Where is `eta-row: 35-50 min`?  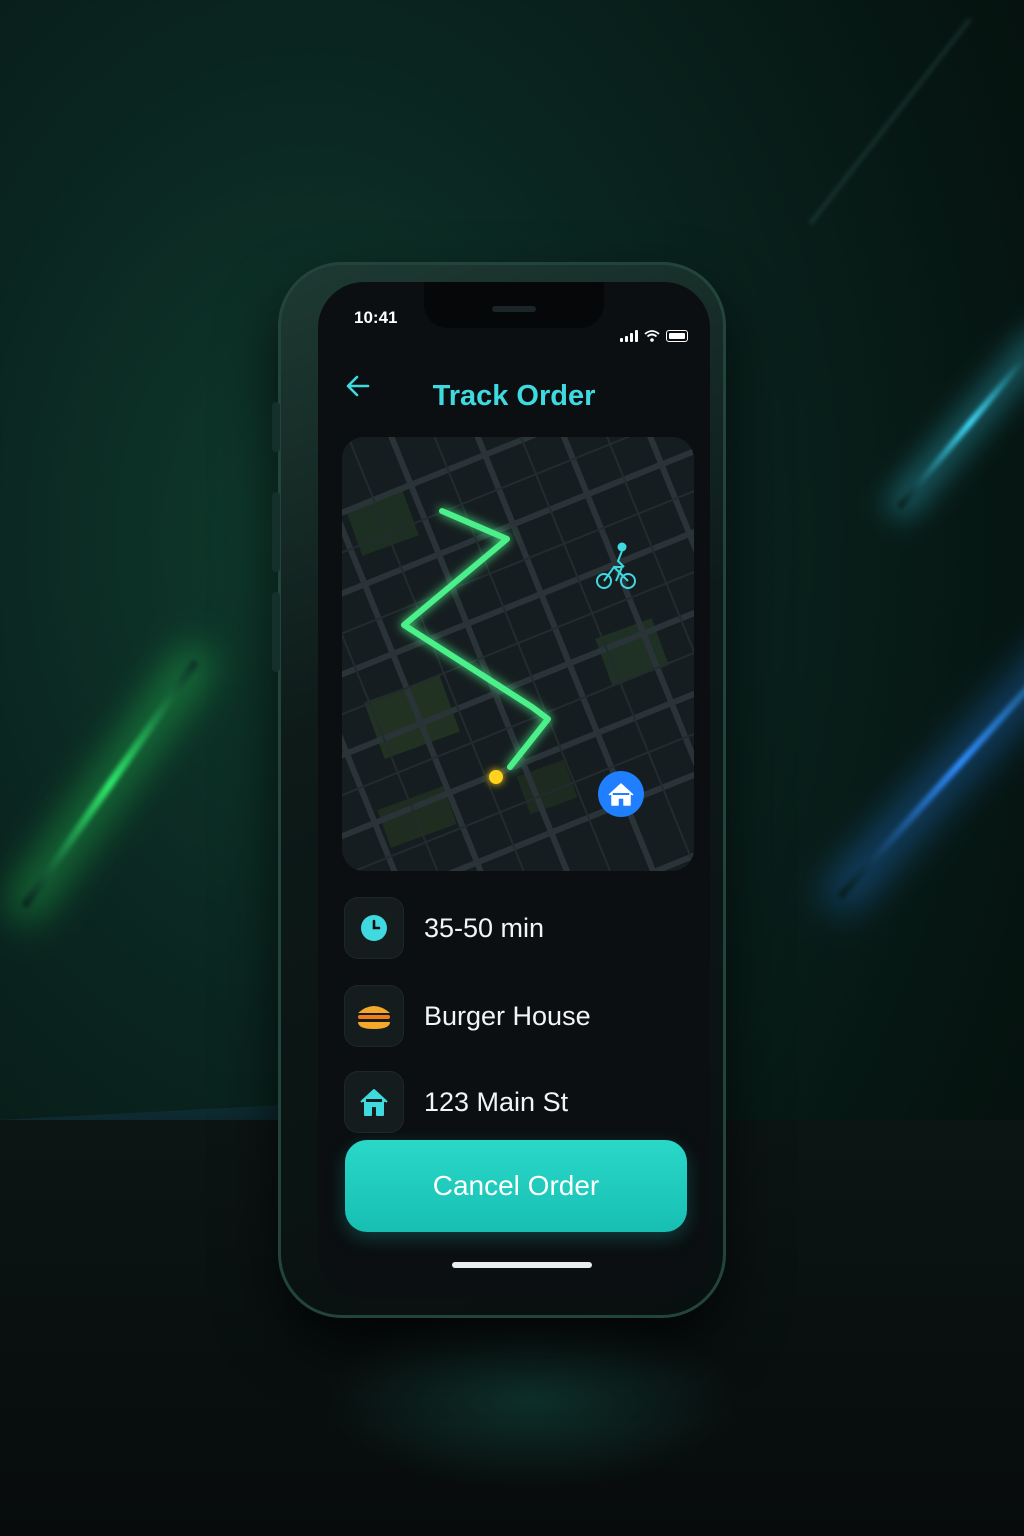 eta-row: 35-50 min is located at coordinates (444, 928).